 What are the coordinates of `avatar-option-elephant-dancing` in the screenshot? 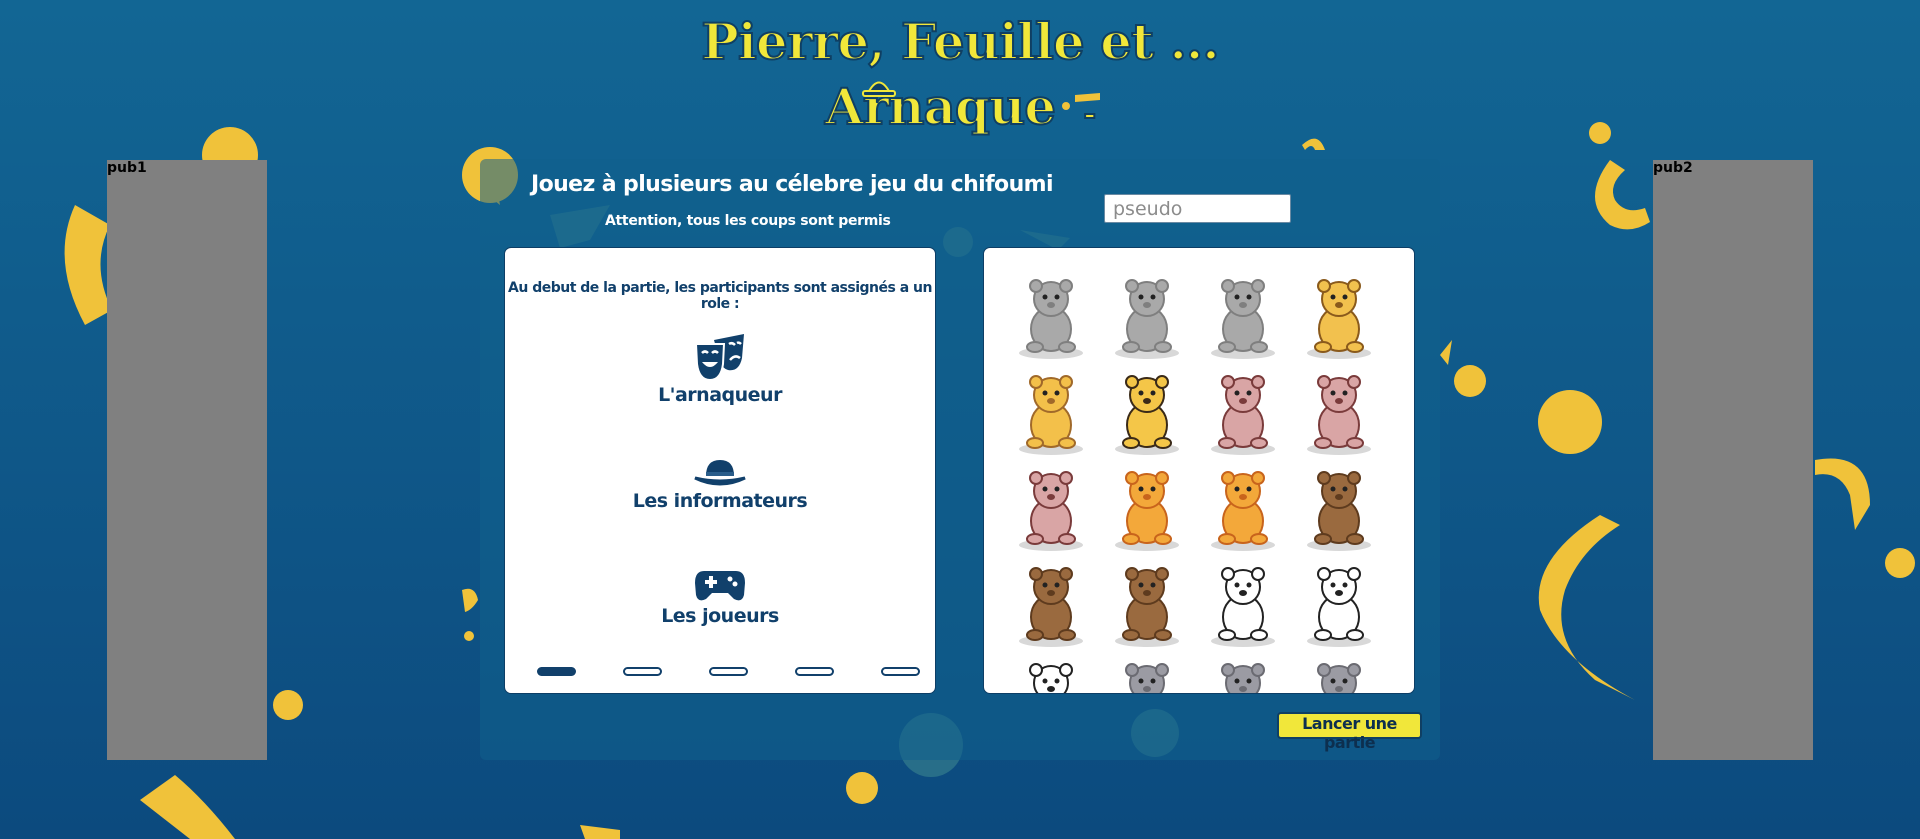 It's located at (1051, 317).